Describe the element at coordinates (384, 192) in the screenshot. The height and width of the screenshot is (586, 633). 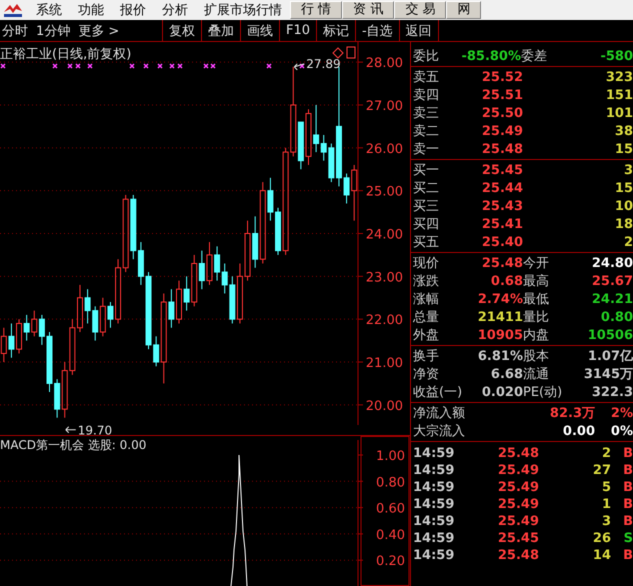
I see `price-axis-label: 25.00` at that location.